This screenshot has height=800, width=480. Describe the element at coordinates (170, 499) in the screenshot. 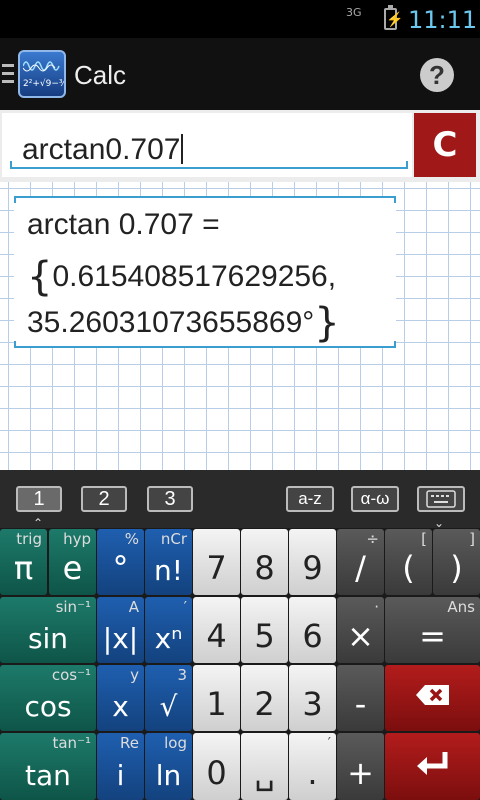

I see `tab-keypad-3: 3` at that location.